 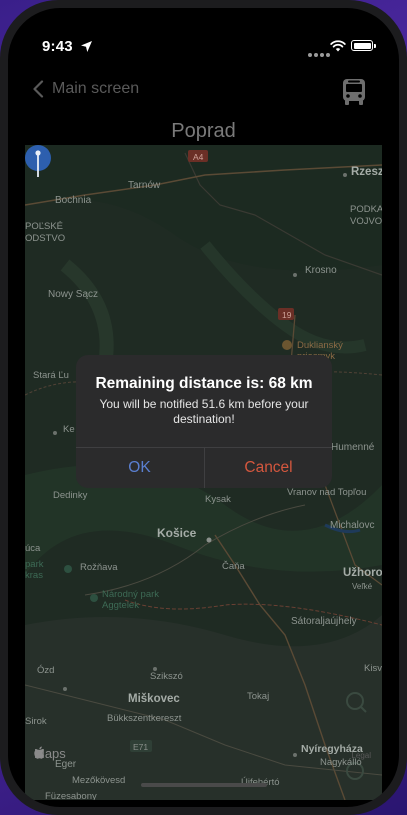 I want to click on map-label: Sátoraljaújhely, so click(x=324, y=621).